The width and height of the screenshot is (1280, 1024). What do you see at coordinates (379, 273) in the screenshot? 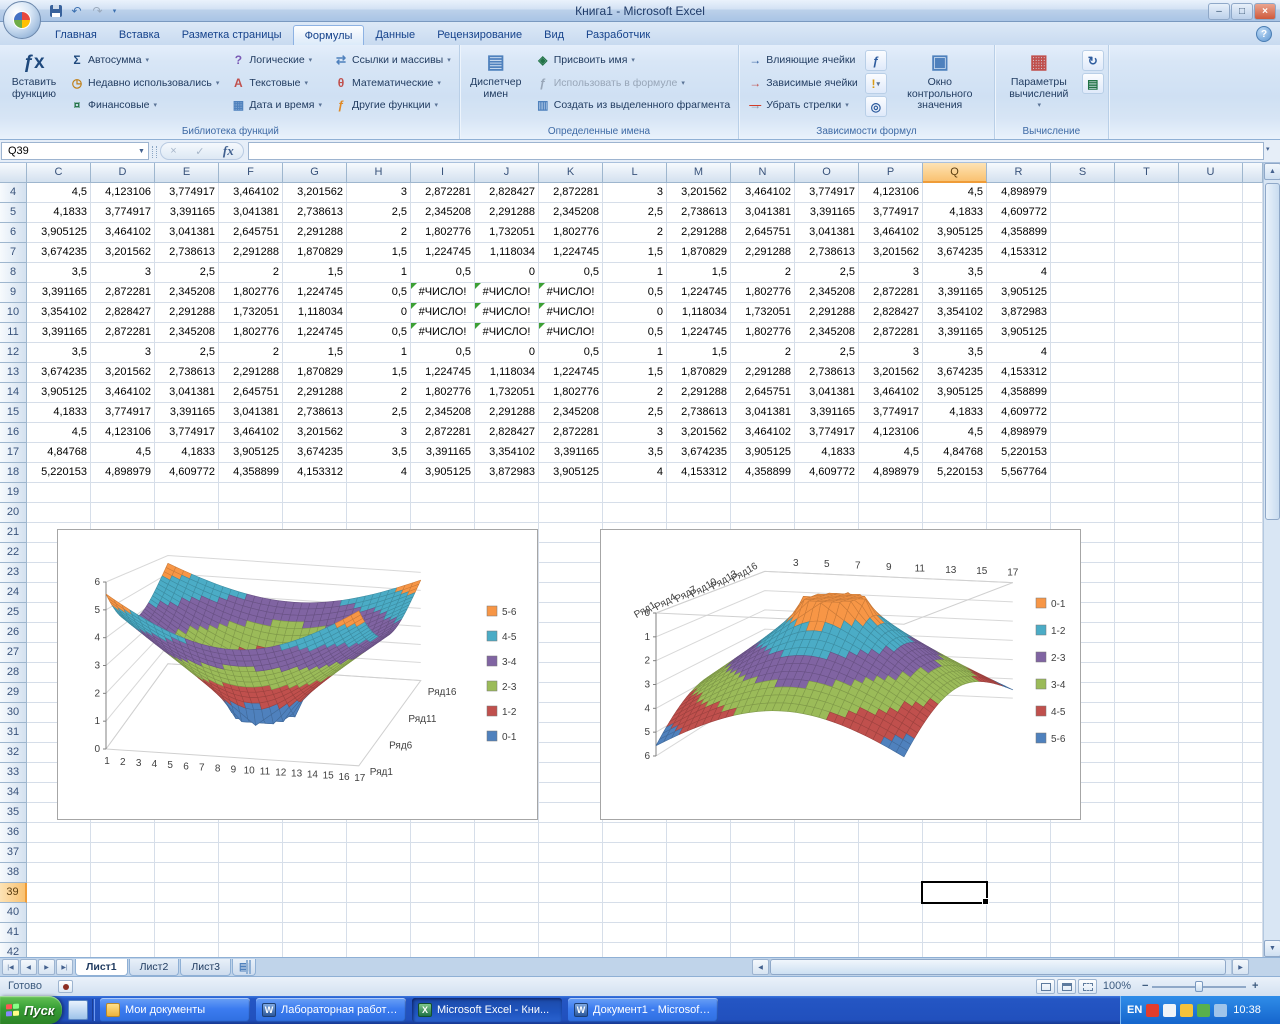
I see `cell: 1` at bounding box center [379, 273].